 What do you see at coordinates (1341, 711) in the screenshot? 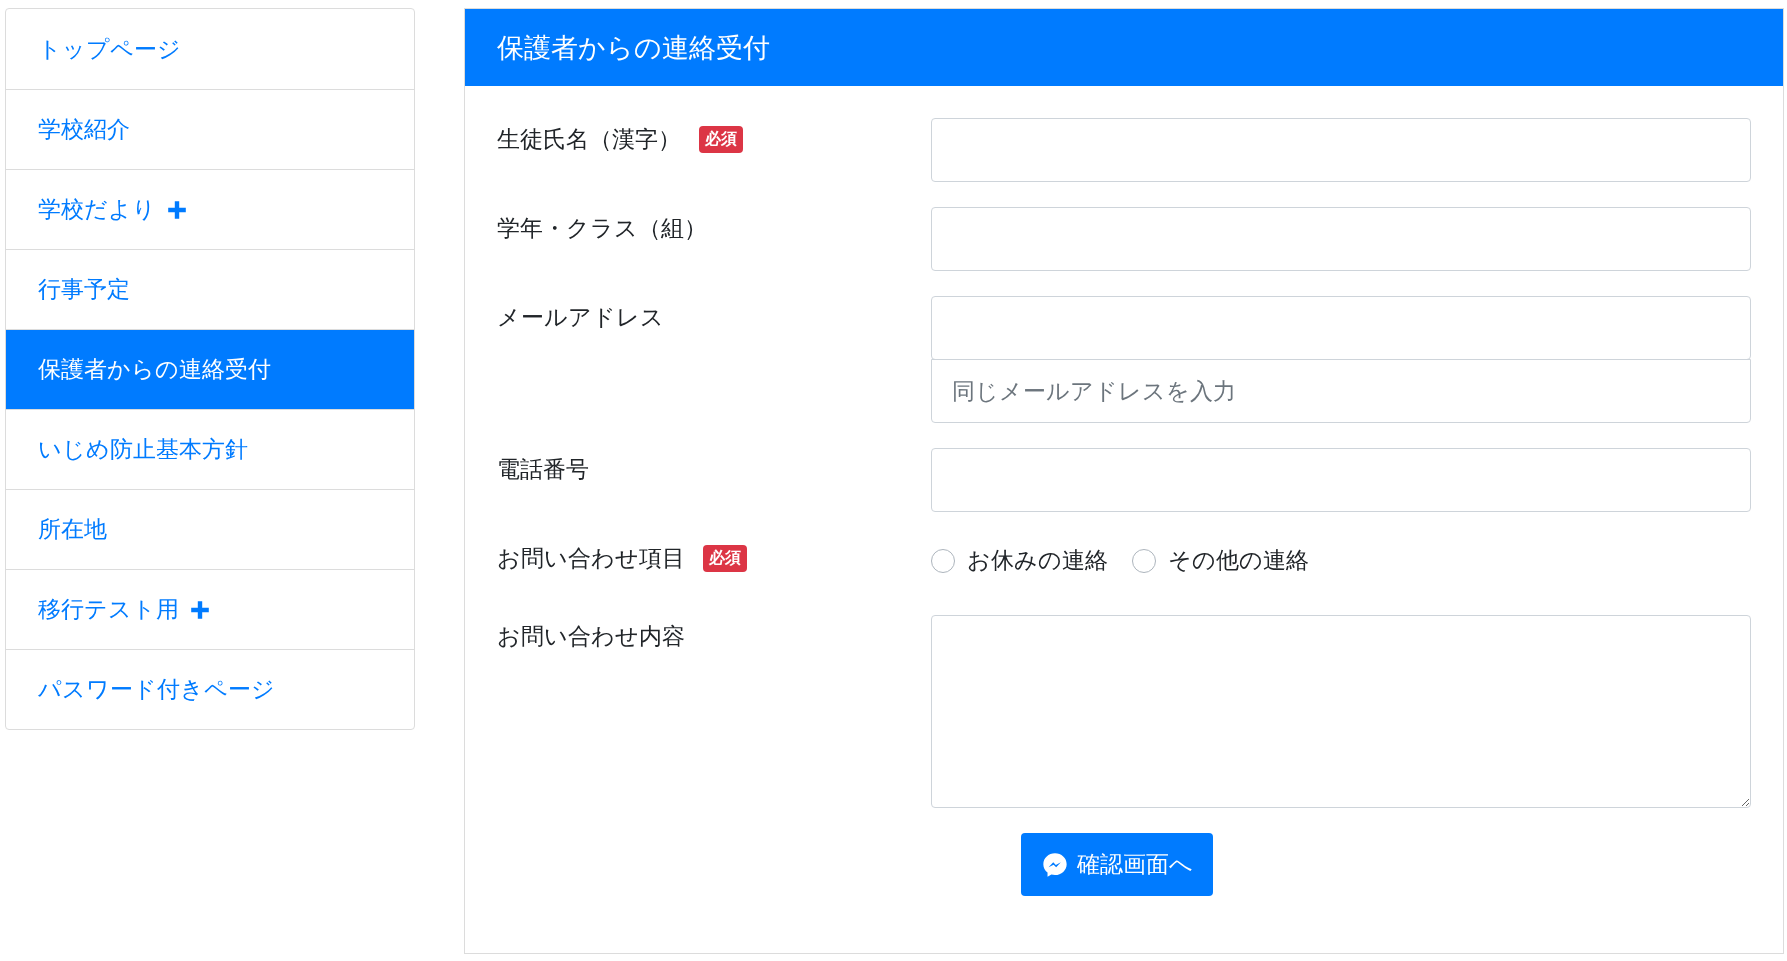
I see `text-area` at bounding box center [1341, 711].